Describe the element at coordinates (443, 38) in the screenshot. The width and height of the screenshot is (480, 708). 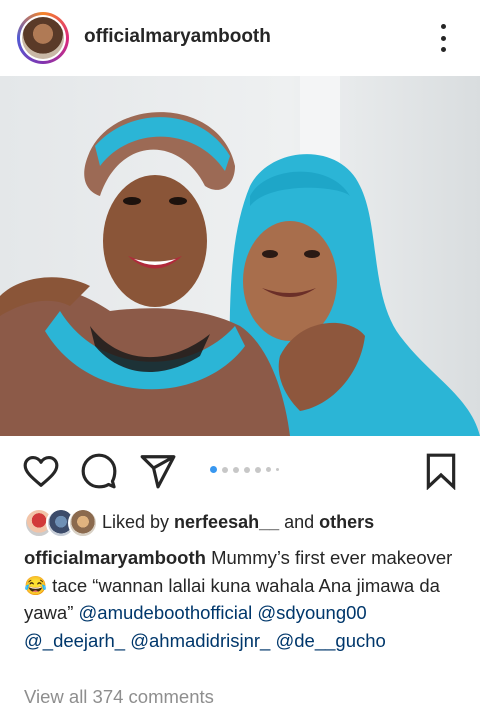
I see `more-vertical-icon` at that location.